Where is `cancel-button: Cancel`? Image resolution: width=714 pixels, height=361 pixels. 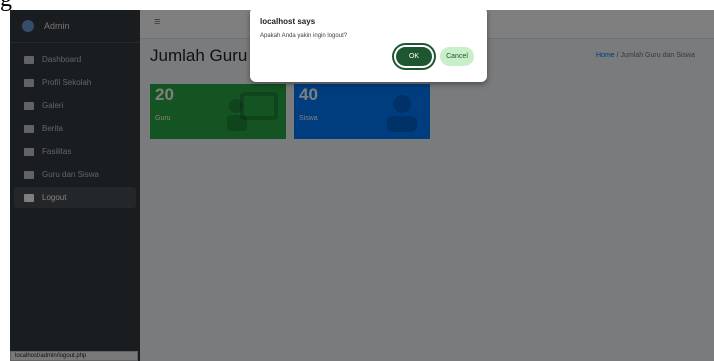
cancel-button: Cancel is located at coordinates (457, 56).